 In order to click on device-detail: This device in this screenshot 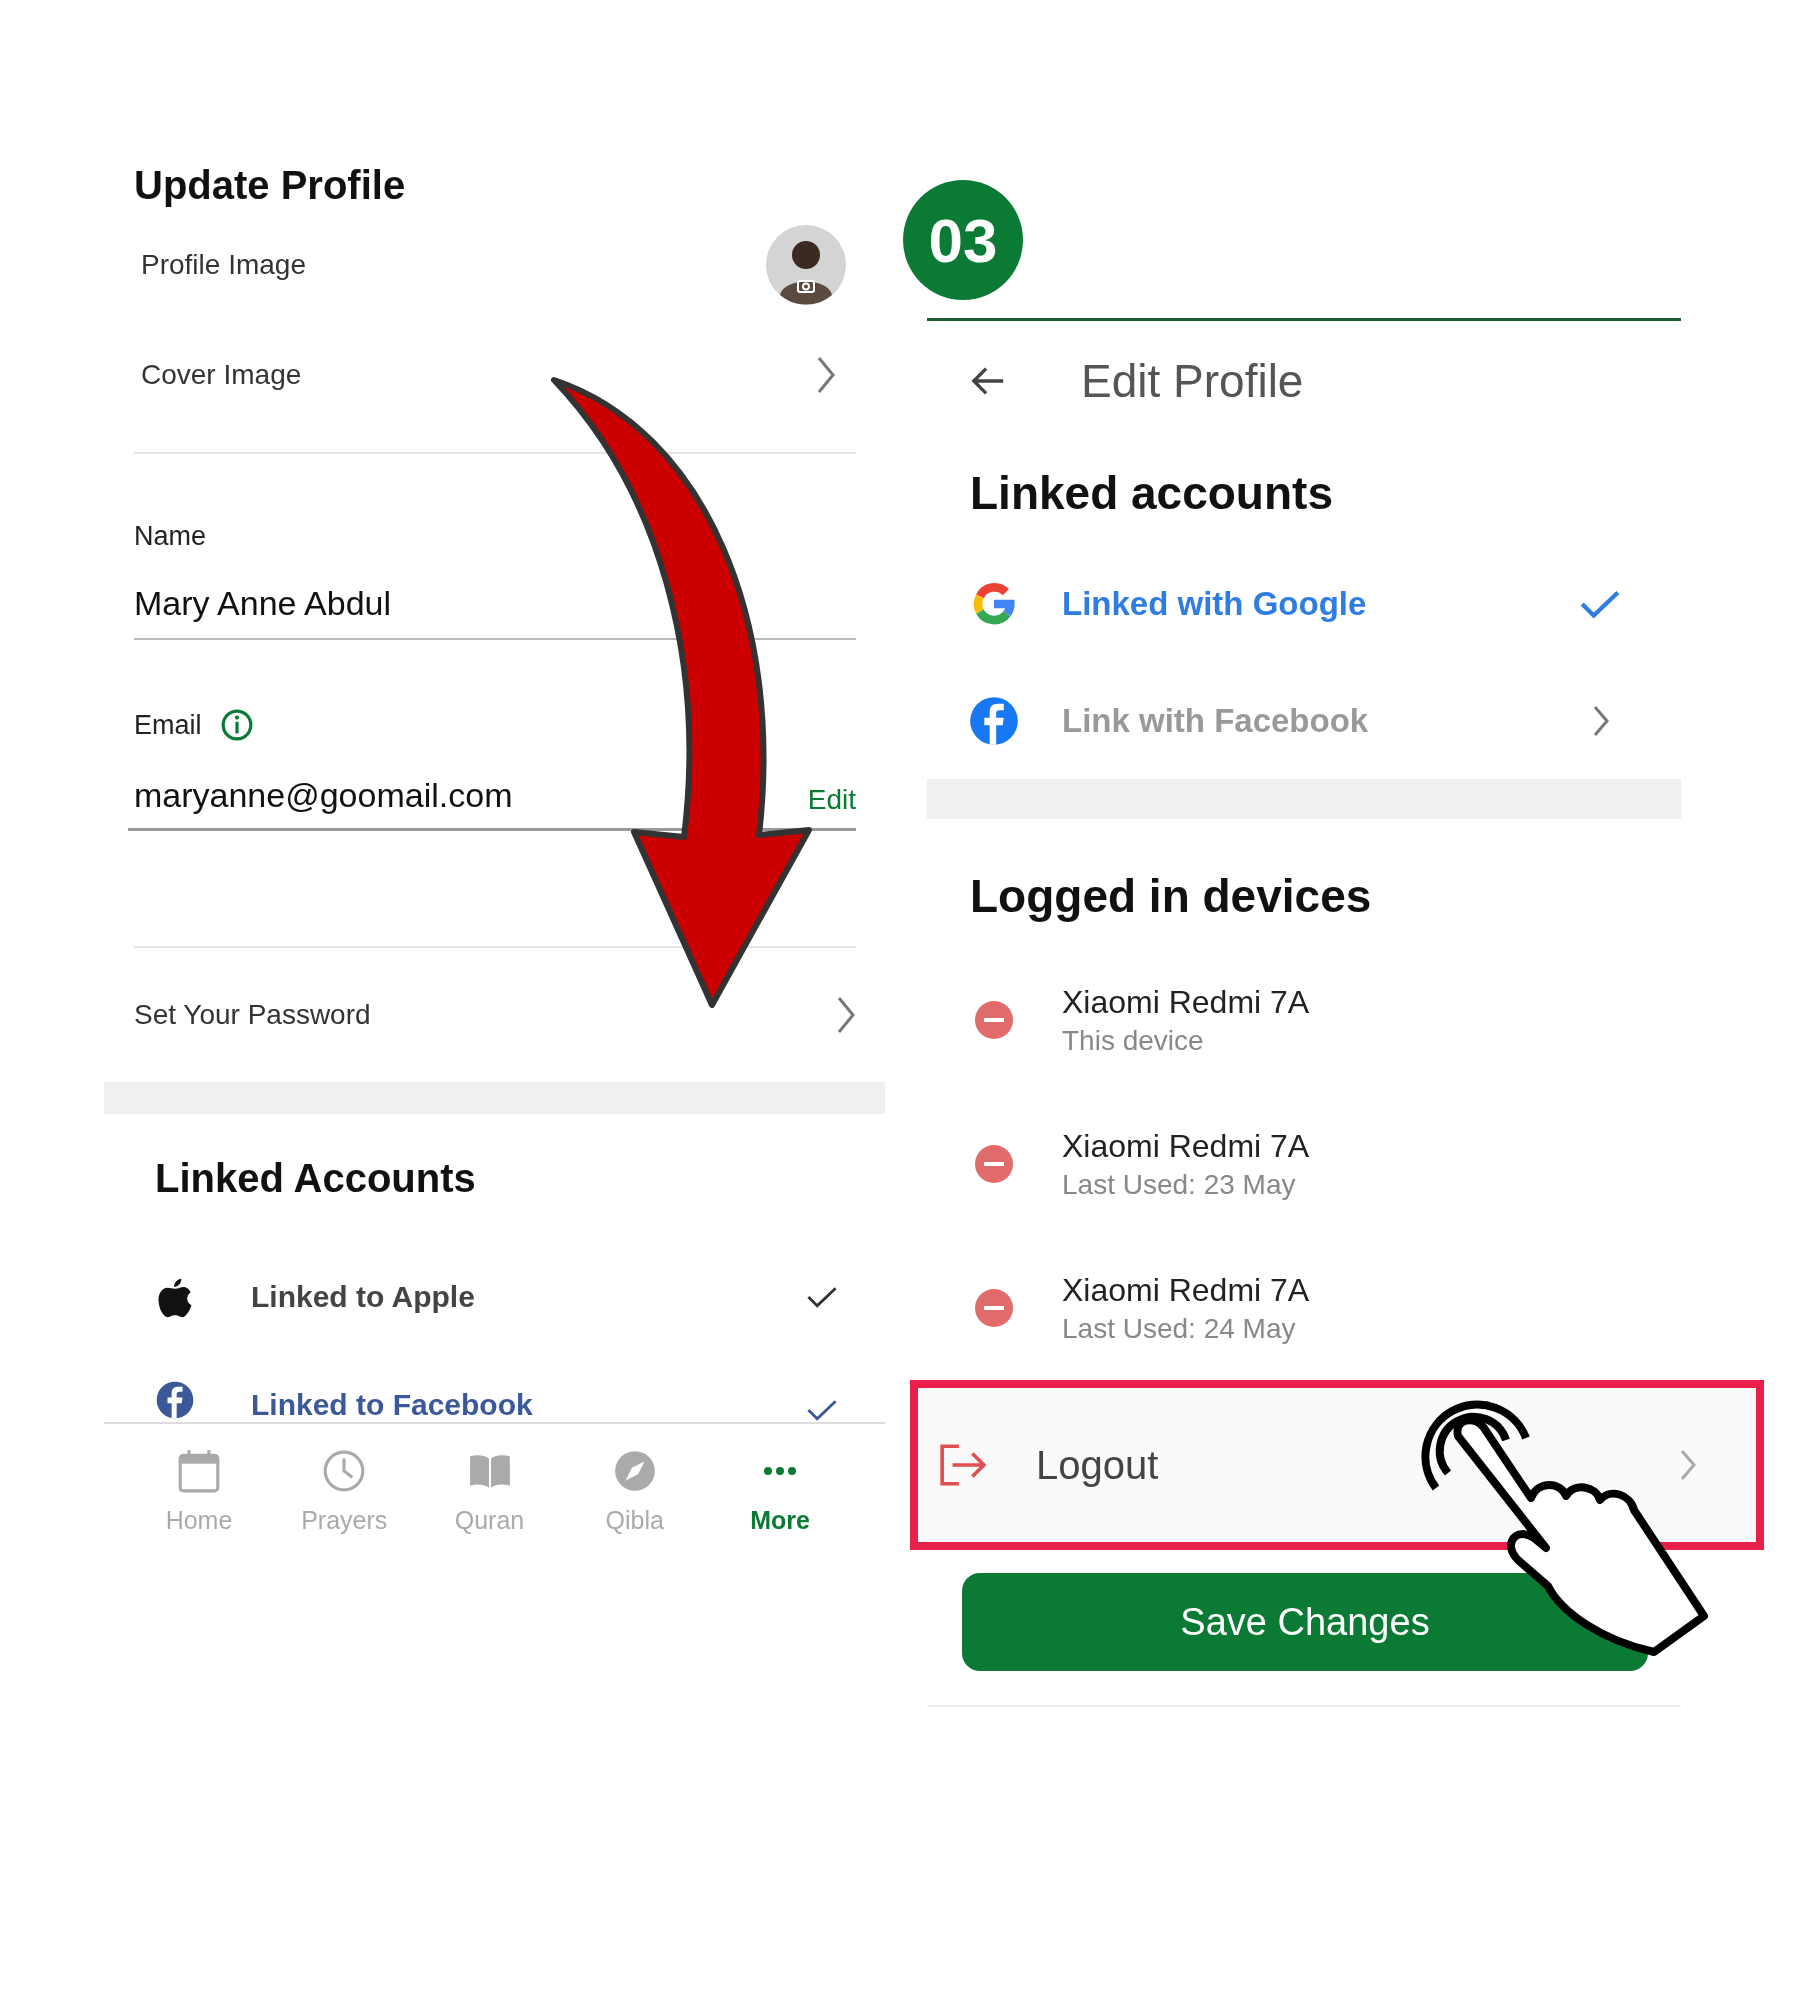, I will do `click(1133, 1040)`.